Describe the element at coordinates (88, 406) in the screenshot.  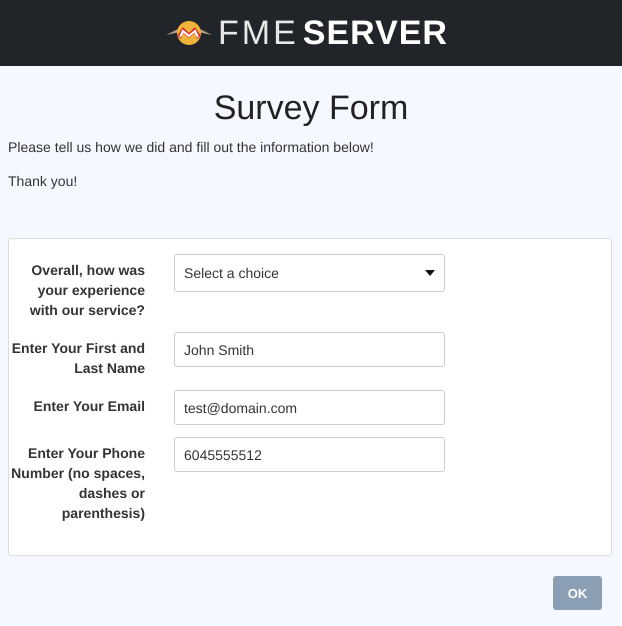
I see `field-label: Enter Your Email` at that location.